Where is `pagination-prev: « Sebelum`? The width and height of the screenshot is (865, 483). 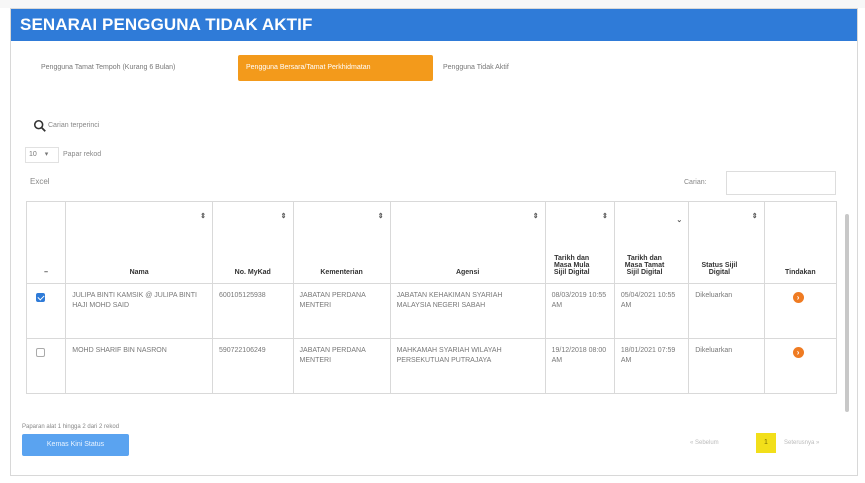 pagination-prev: « Sebelum is located at coordinates (704, 443).